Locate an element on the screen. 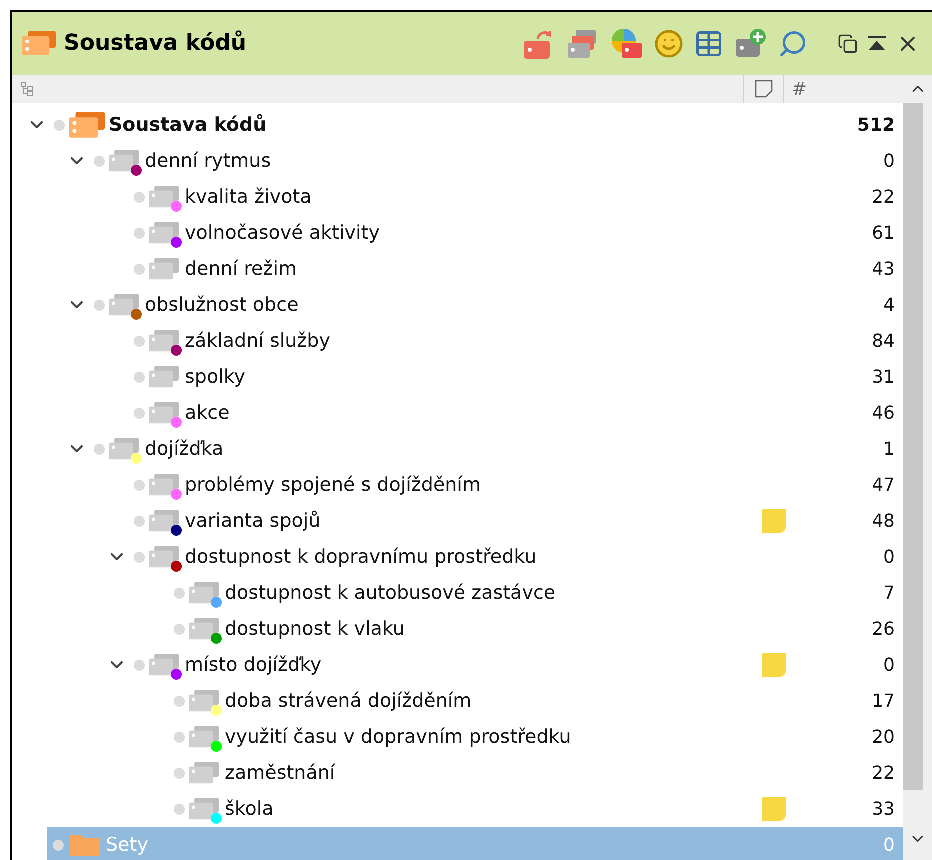 The height and width of the screenshot is (860, 932). window-title: Soustava kódů is located at coordinates (155, 44).